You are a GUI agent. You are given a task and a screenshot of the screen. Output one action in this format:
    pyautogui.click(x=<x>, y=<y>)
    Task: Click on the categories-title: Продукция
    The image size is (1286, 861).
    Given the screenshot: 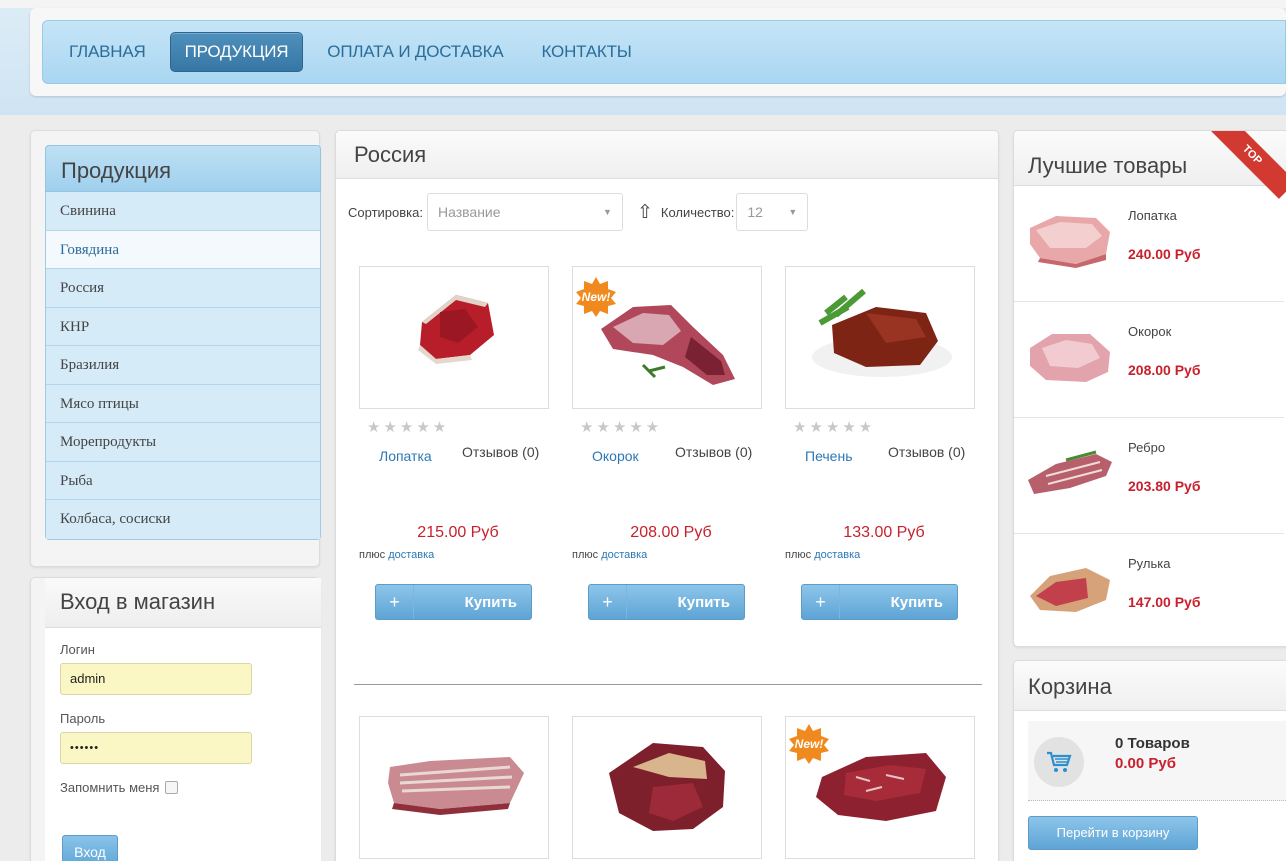 What is the action you would take?
    pyautogui.click(x=116, y=170)
    